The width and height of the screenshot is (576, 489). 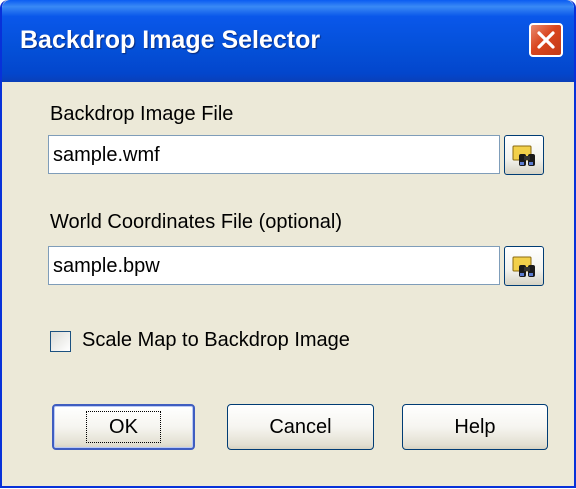 What do you see at coordinates (60, 341) in the screenshot?
I see `scale-map-checkbox` at bounding box center [60, 341].